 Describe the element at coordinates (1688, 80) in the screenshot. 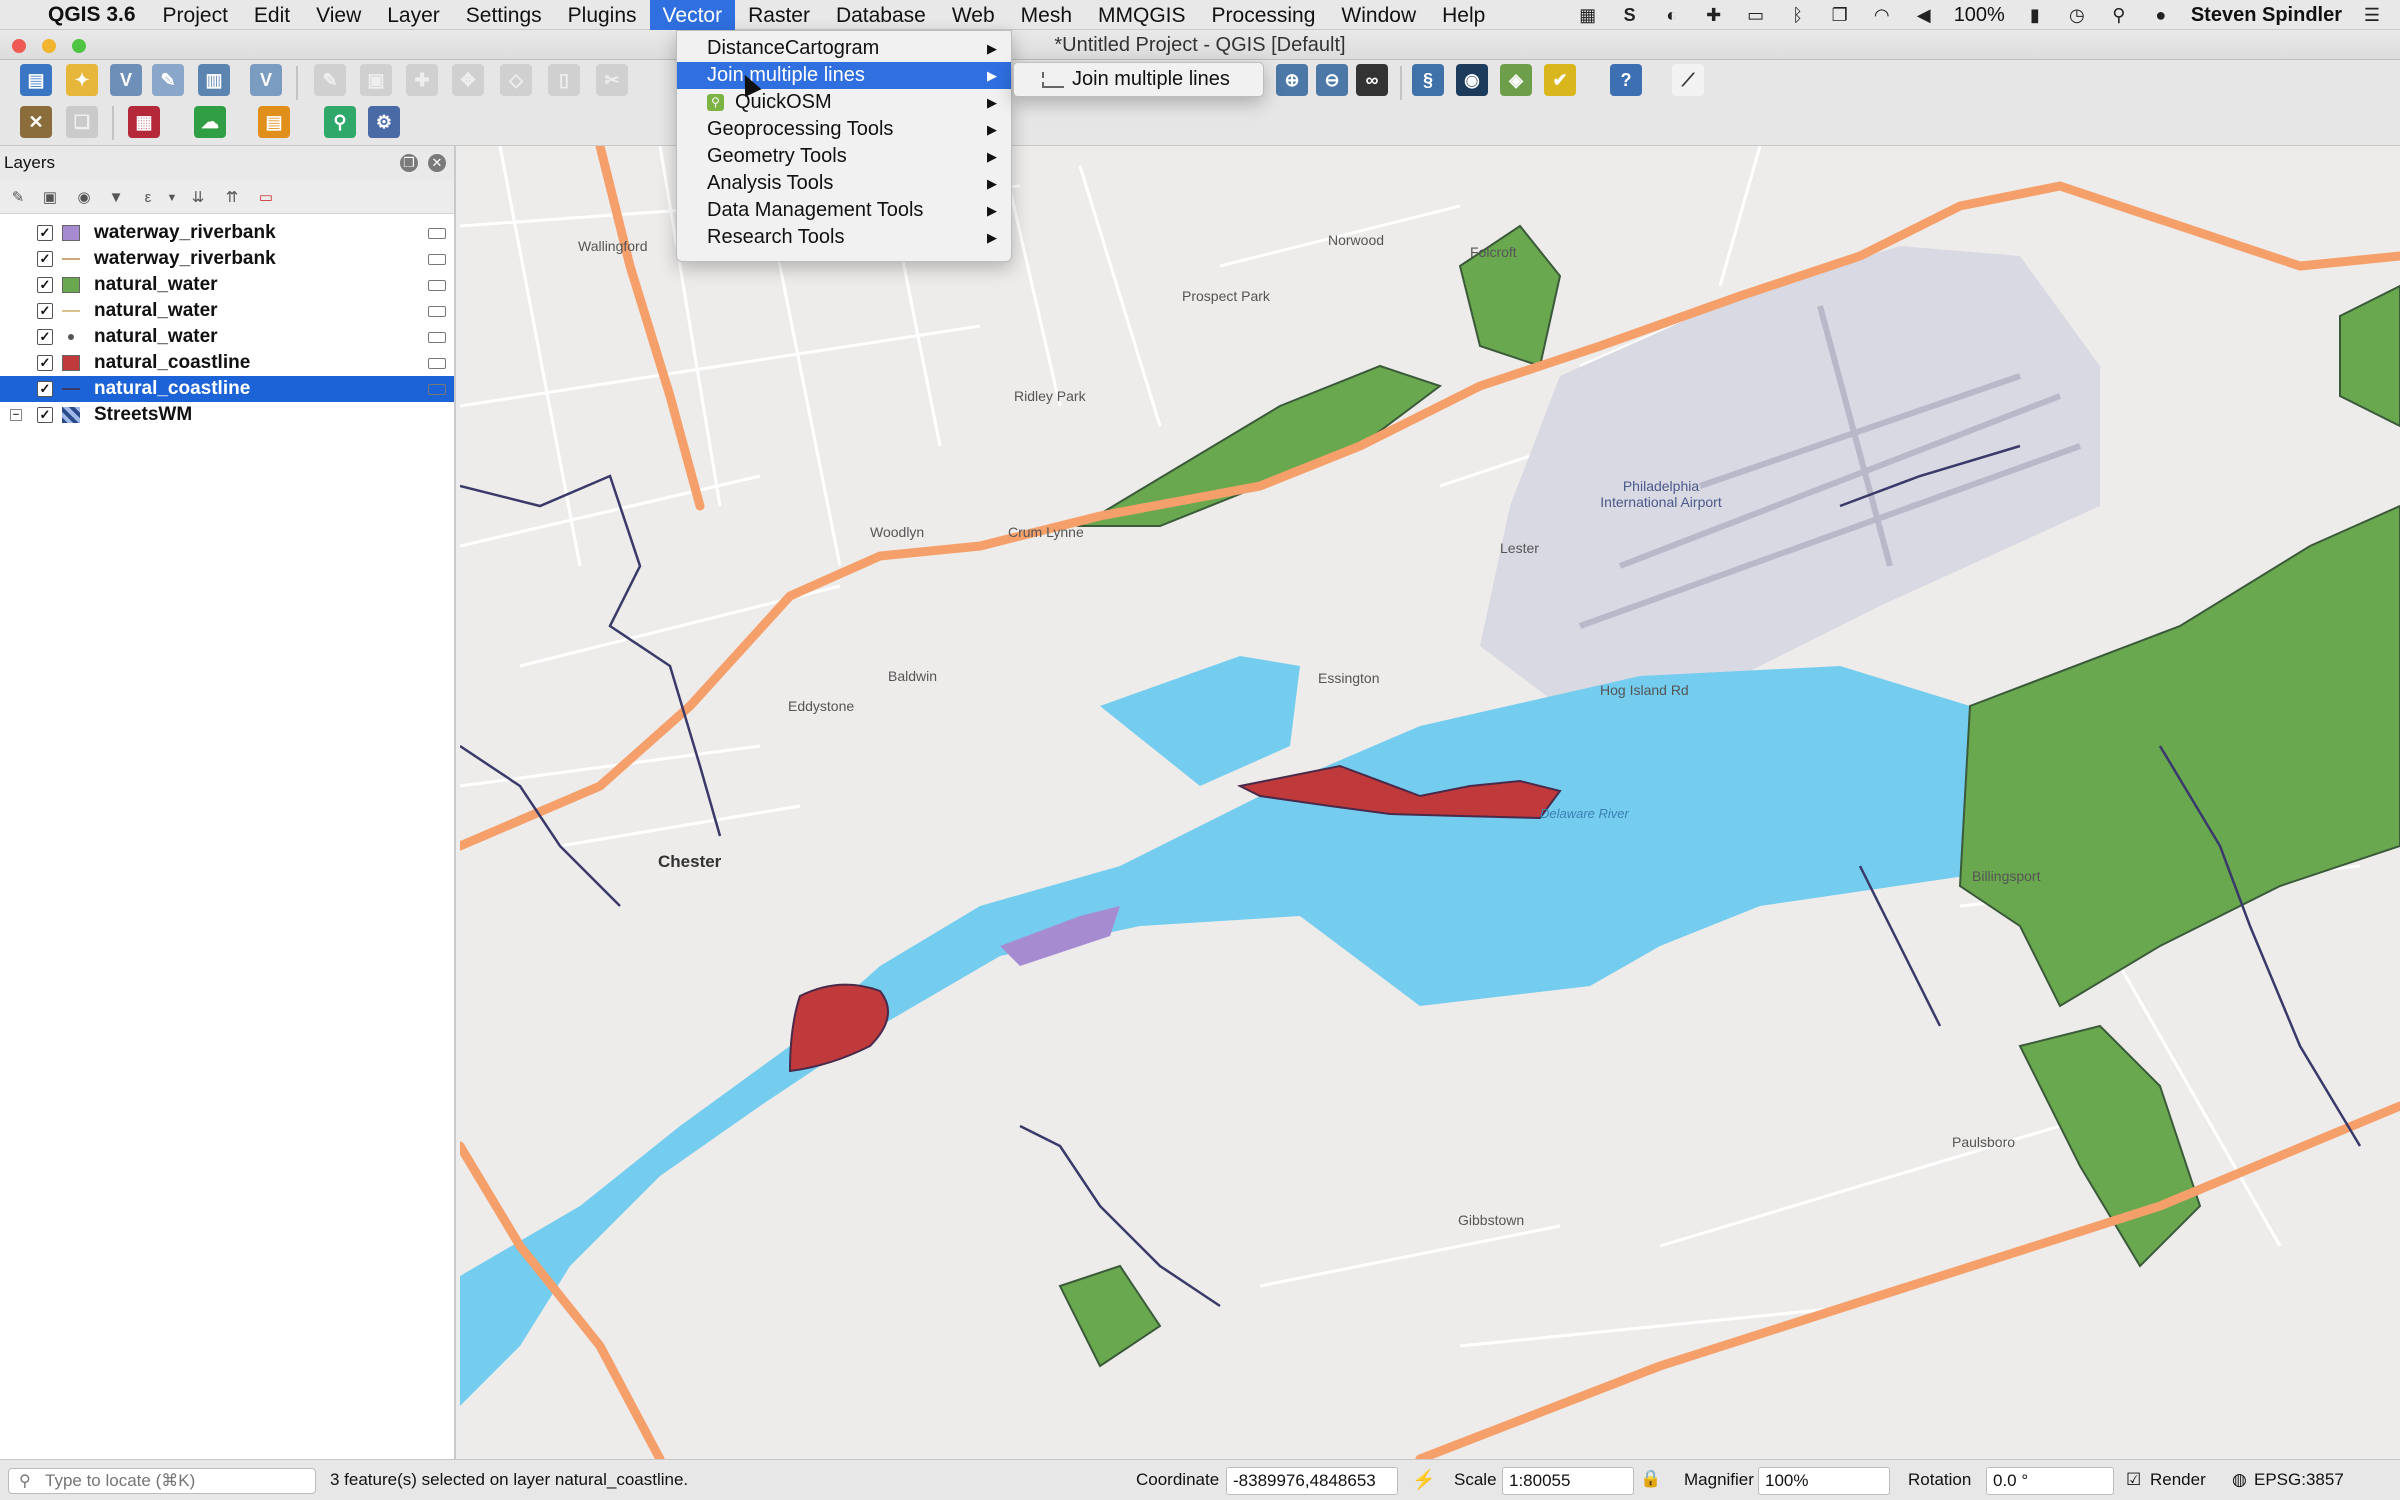

I see `measure-icon: ⟋` at that location.